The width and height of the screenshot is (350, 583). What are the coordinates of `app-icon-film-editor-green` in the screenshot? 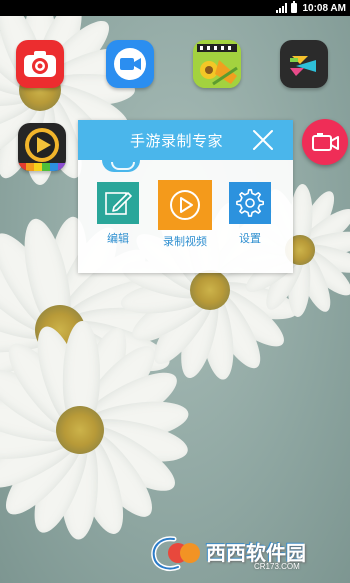 It's located at (217, 64).